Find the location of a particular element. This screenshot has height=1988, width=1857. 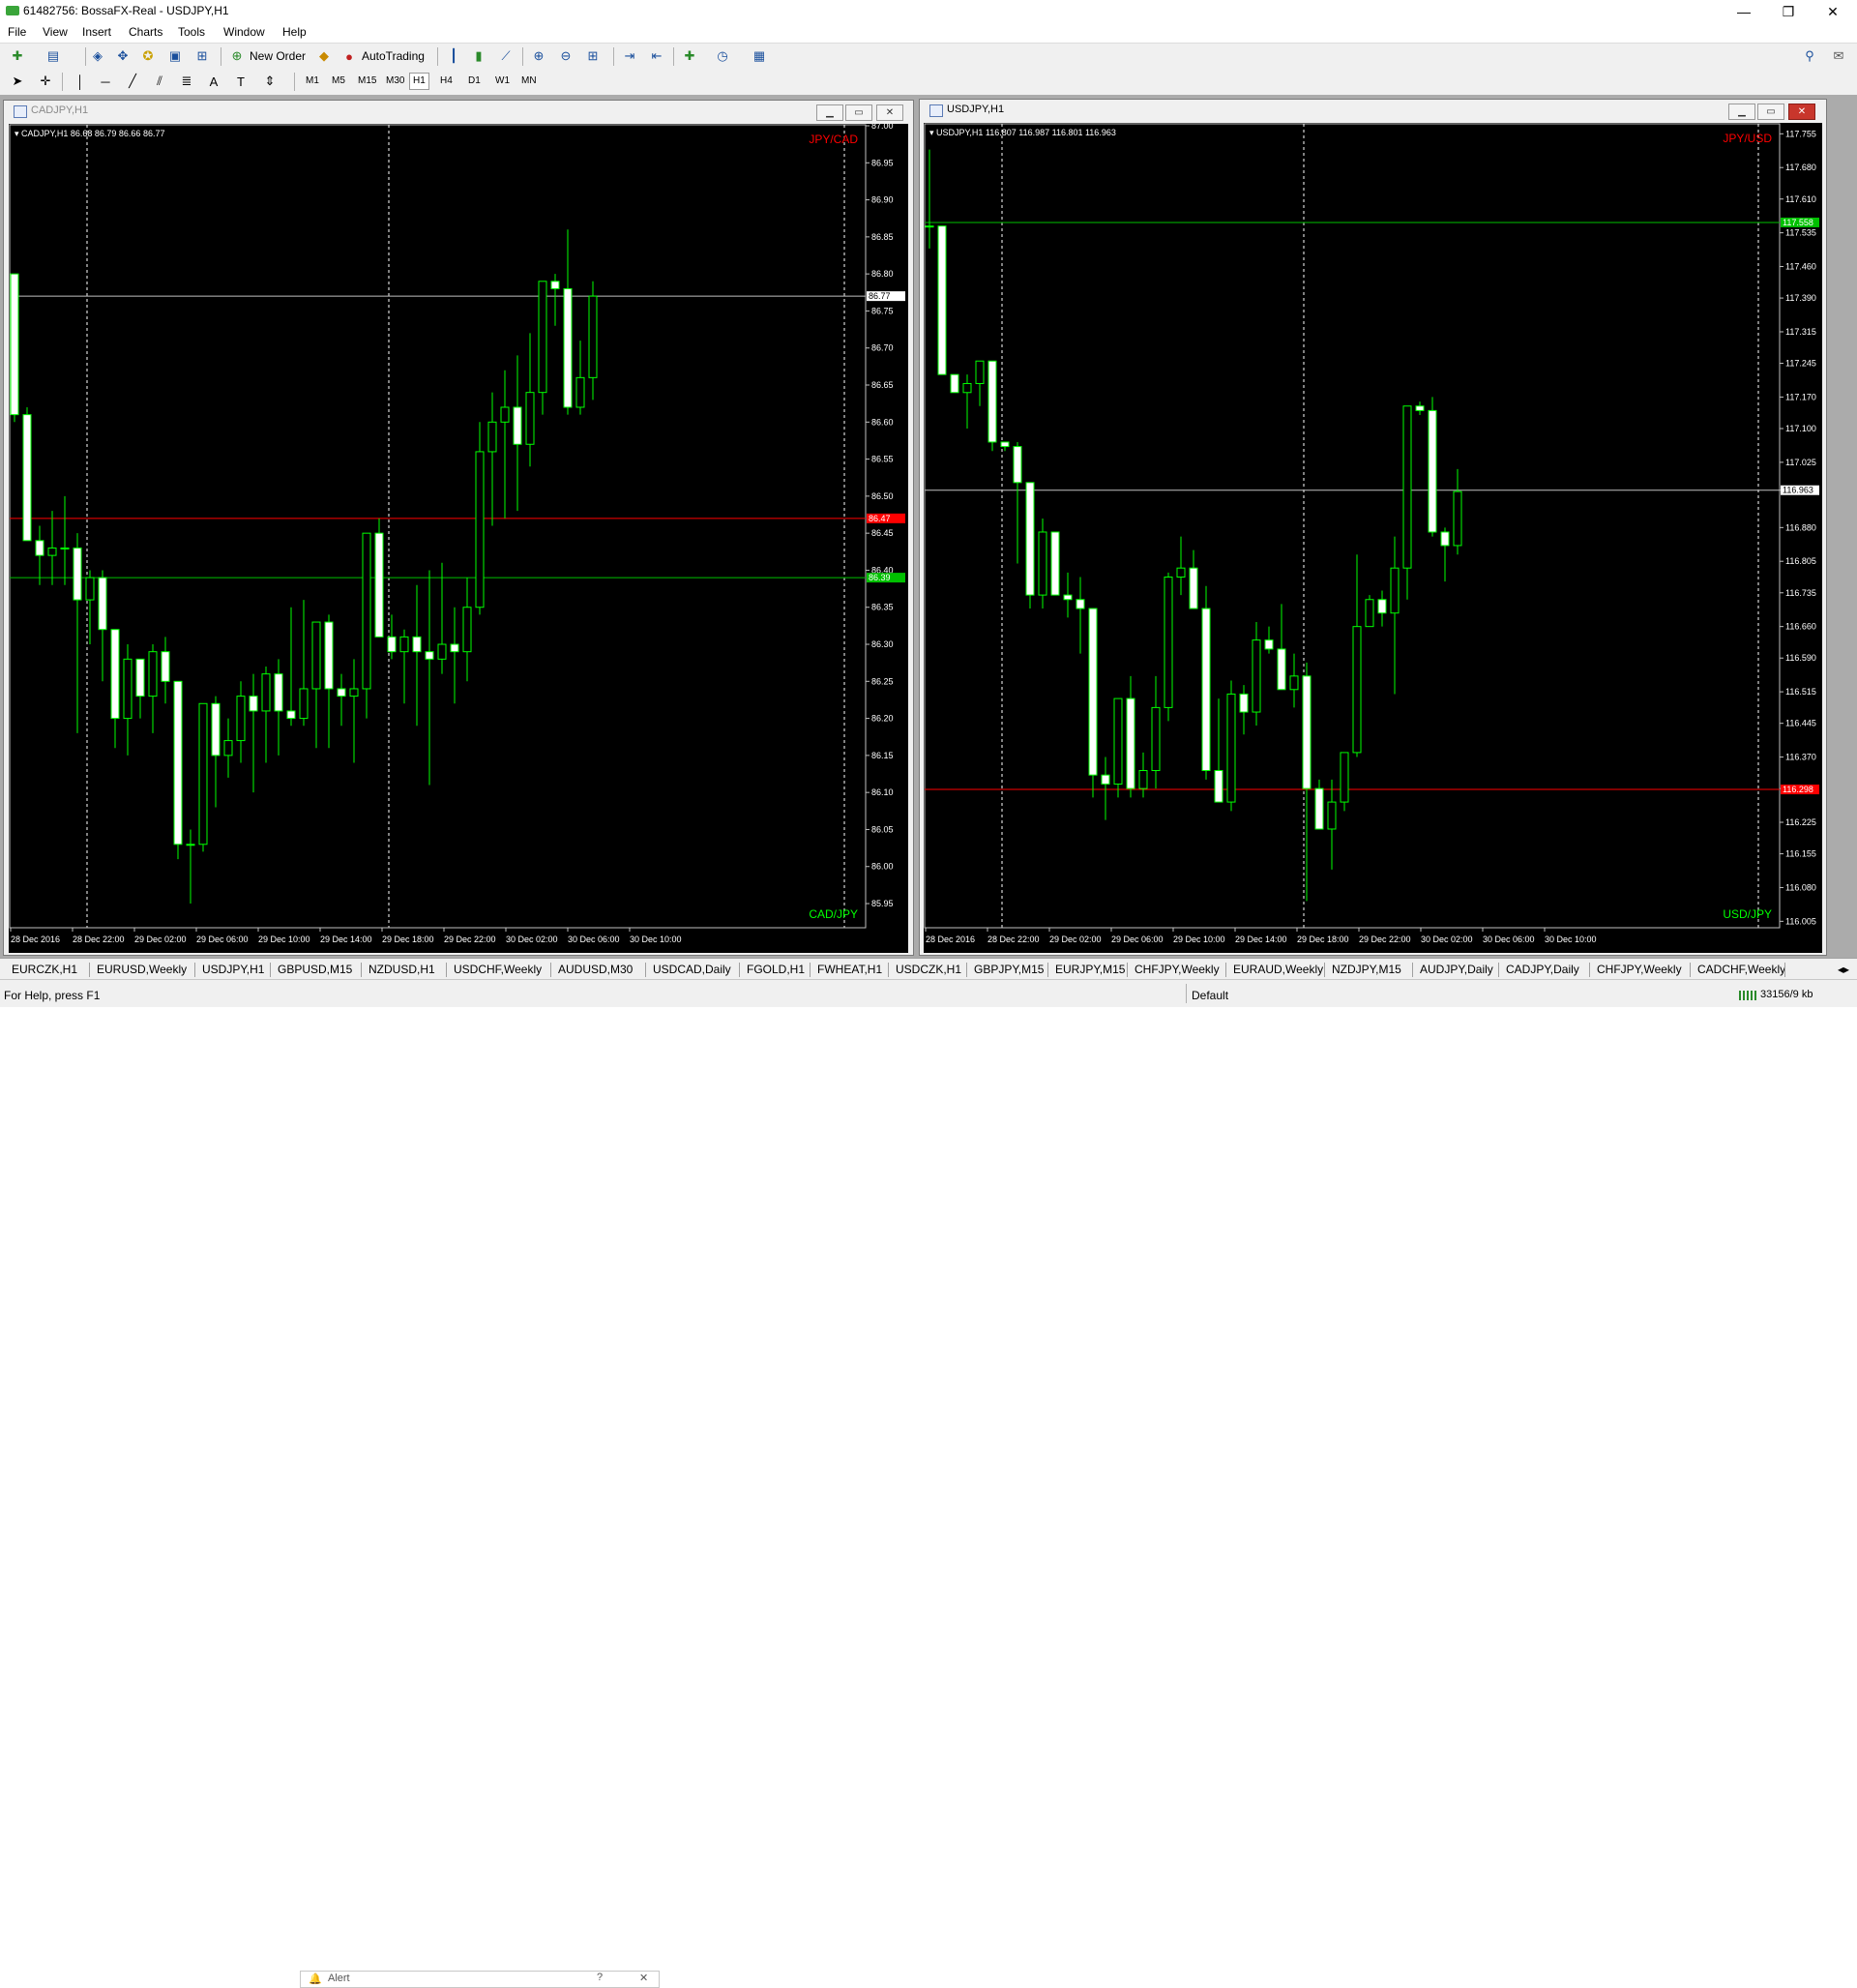

time-label: 29 Dec 06:00 is located at coordinates (222, 939).